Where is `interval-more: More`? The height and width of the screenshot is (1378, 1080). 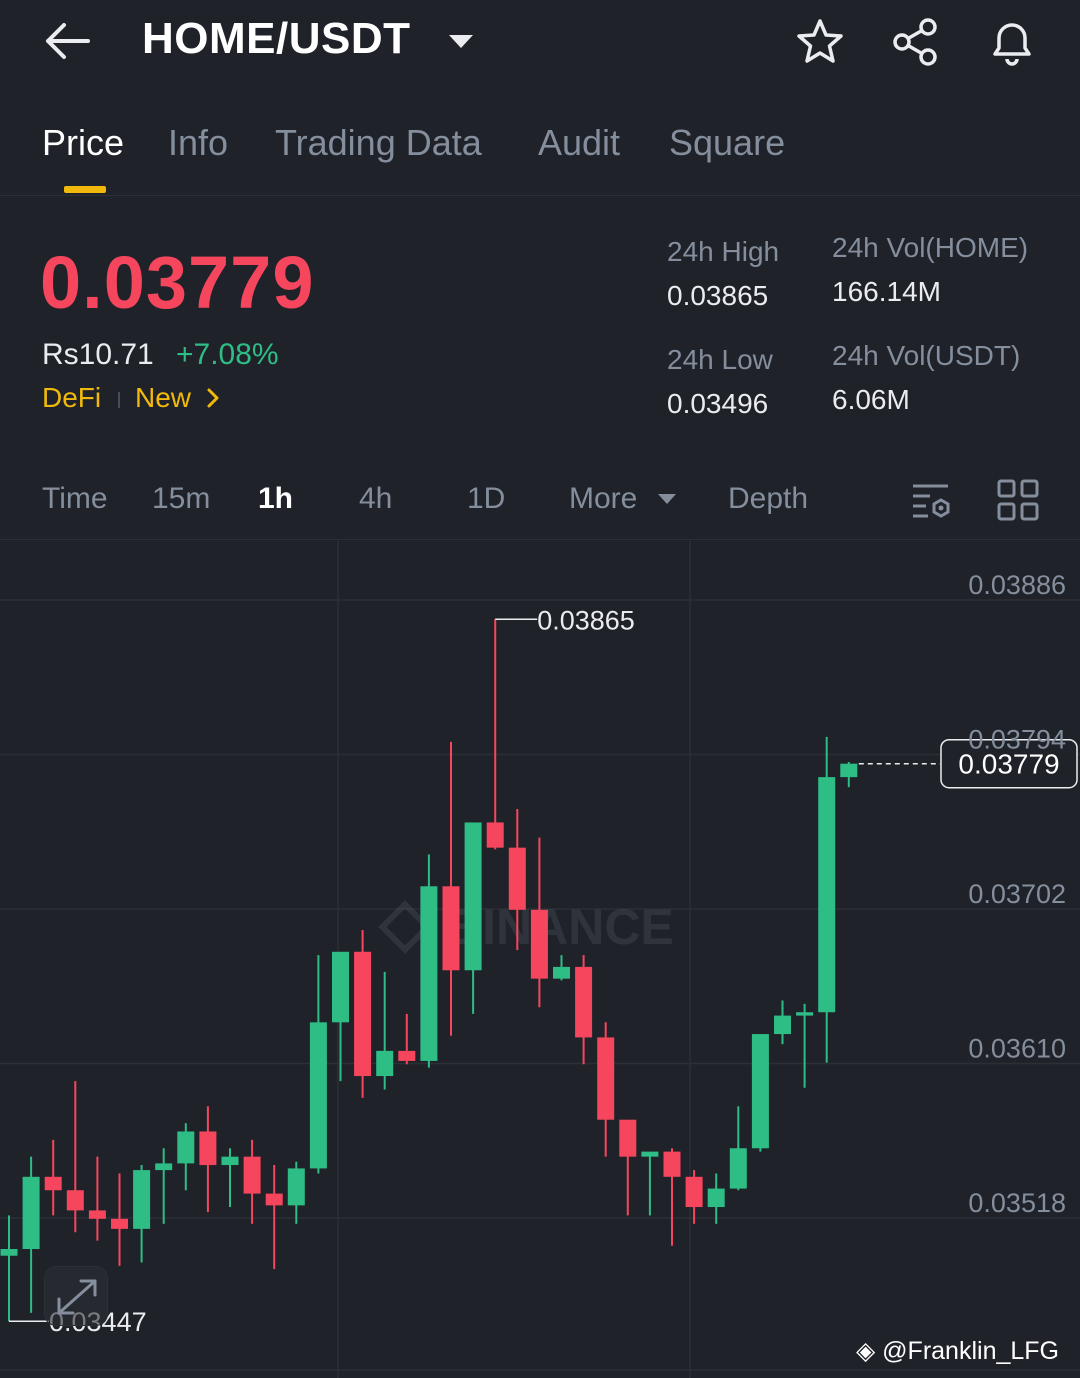
interval-more: More is located at coordinates (603, 499).